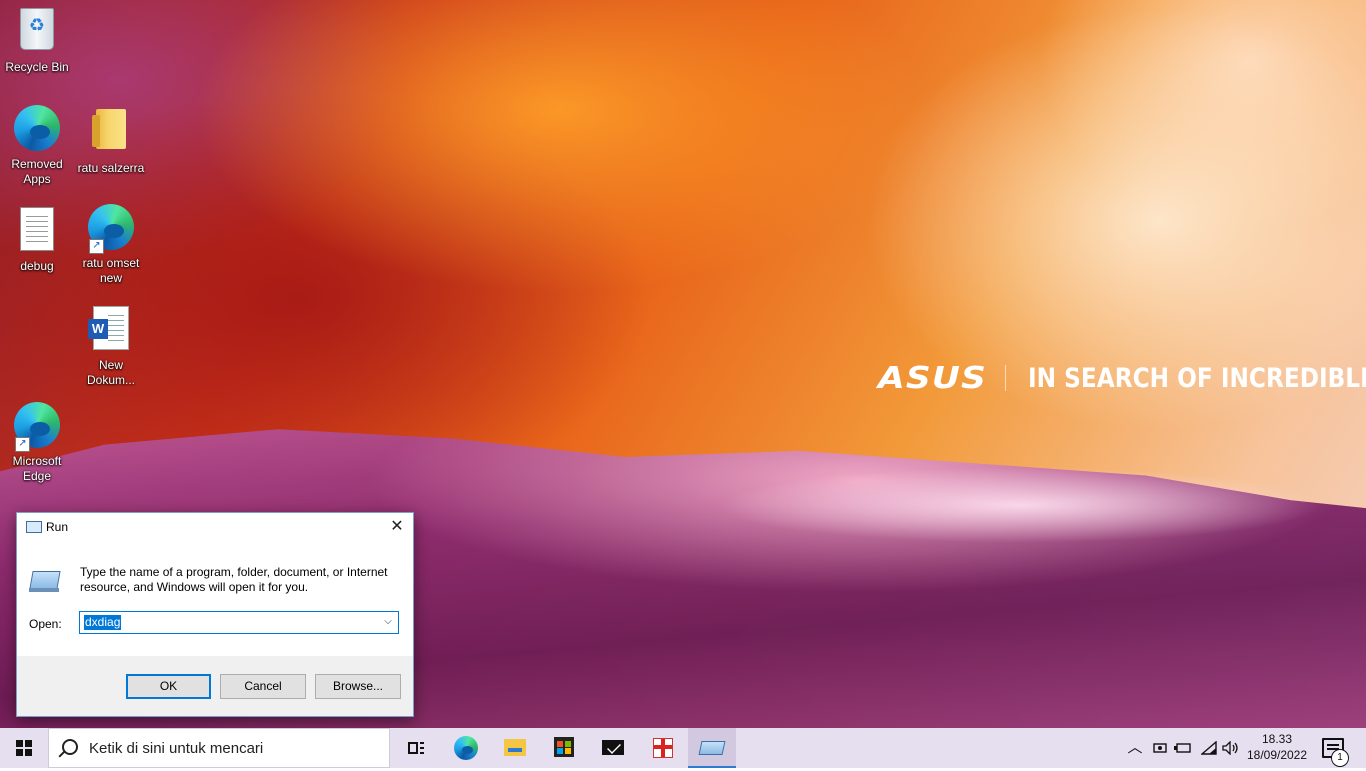 This screenshot has height=771, width=1366. I want to click on cancel-button: Cancel, so click(263, 686).